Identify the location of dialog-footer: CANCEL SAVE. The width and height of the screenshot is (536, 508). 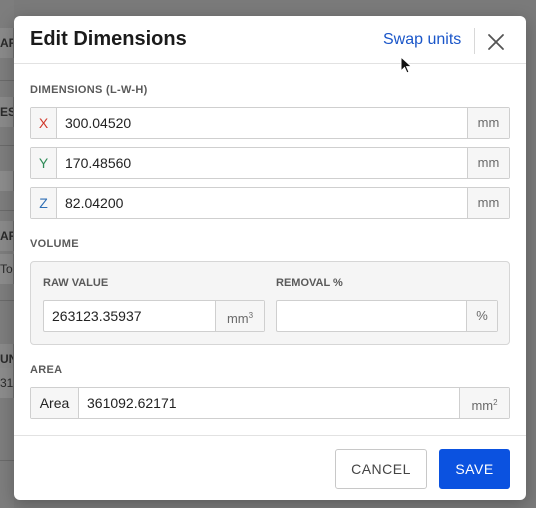
(270, 467).